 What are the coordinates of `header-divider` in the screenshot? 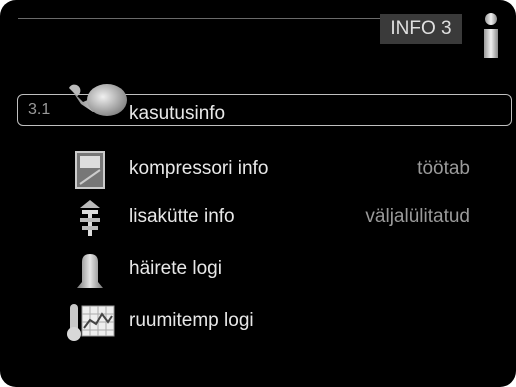 It's located at (200, 18).